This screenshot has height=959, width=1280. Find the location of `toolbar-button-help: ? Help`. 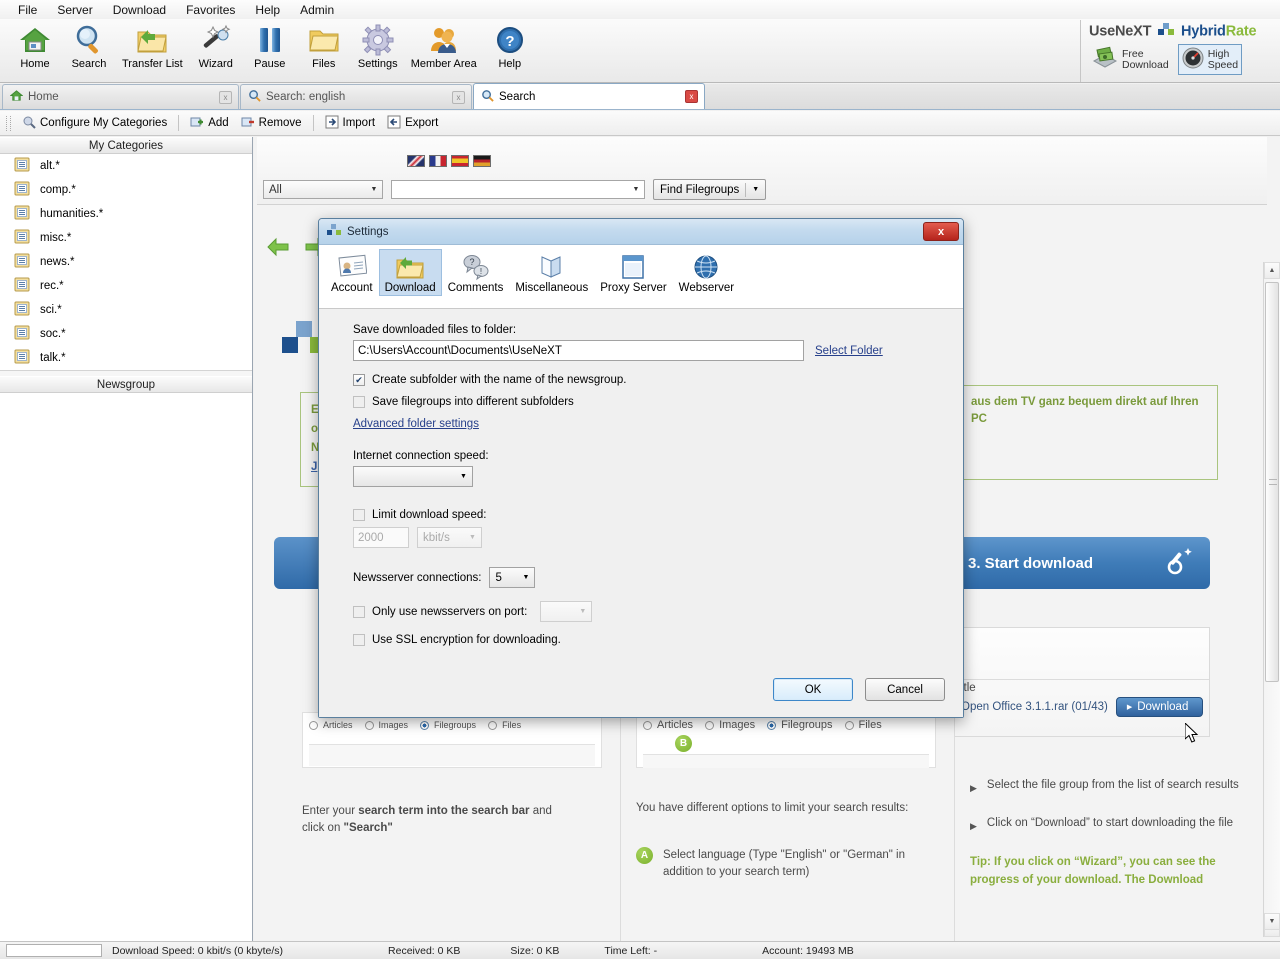

toolbar-button-help: ? Help is located at coordinates (510, 45).